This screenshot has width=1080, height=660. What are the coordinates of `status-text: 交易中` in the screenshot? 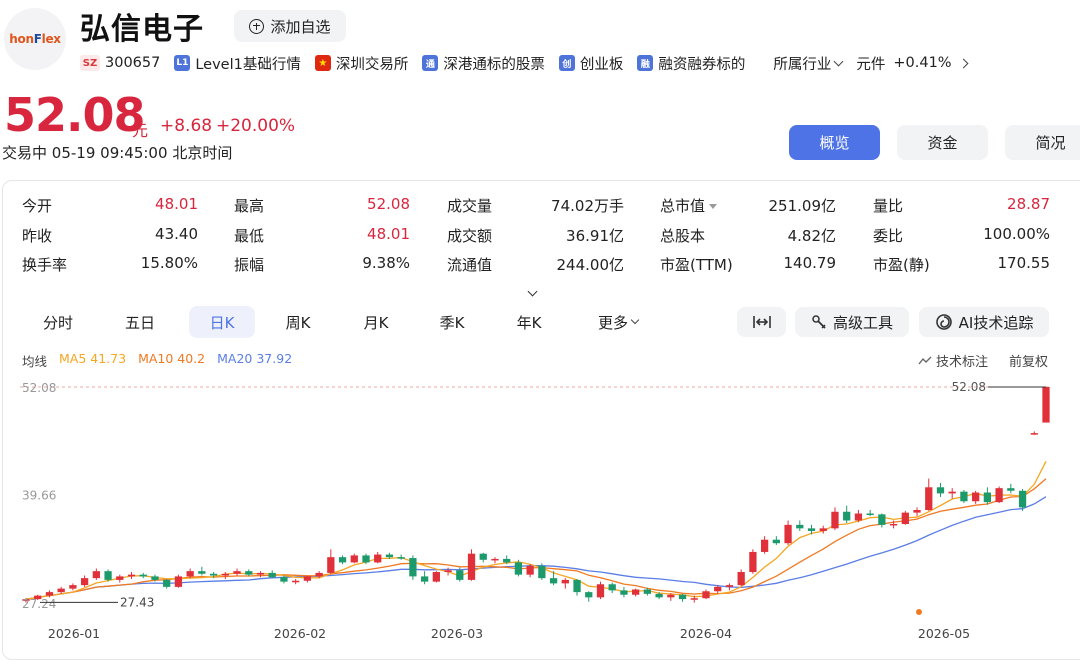 It's located at (25, 153).